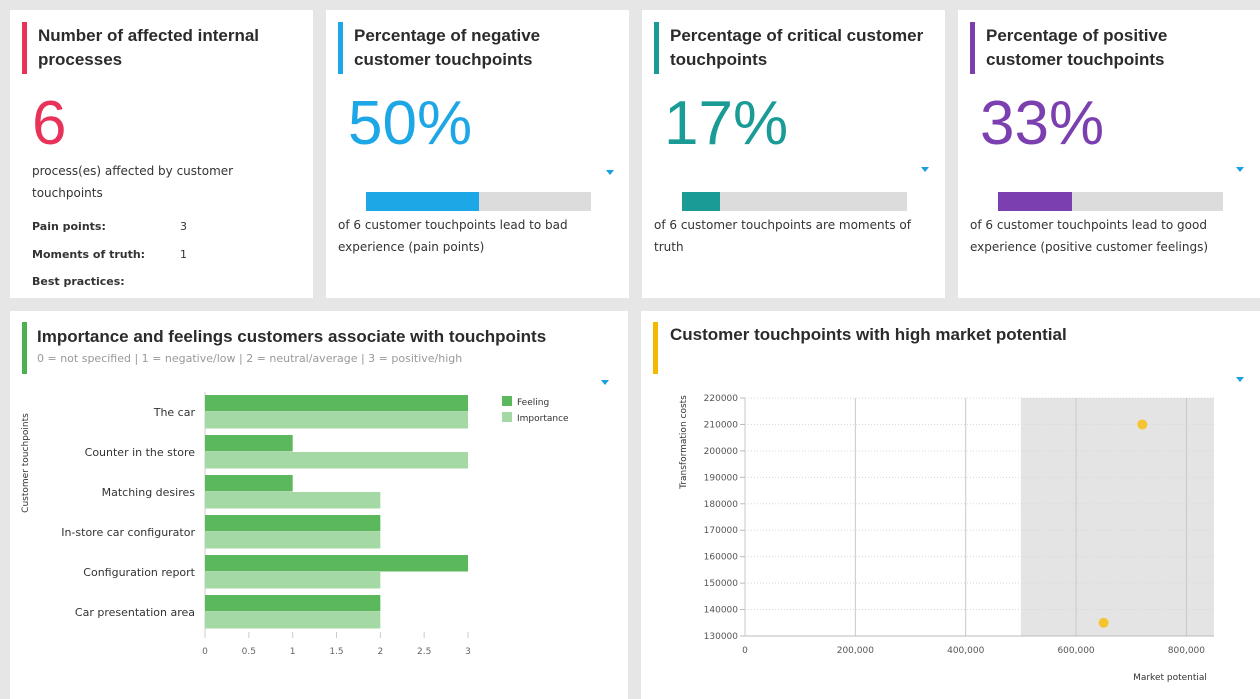 The width and height of the screenshot is (1260, 699). I want to click on y-axis-title: Customer touchpoints, so click(26, 463).